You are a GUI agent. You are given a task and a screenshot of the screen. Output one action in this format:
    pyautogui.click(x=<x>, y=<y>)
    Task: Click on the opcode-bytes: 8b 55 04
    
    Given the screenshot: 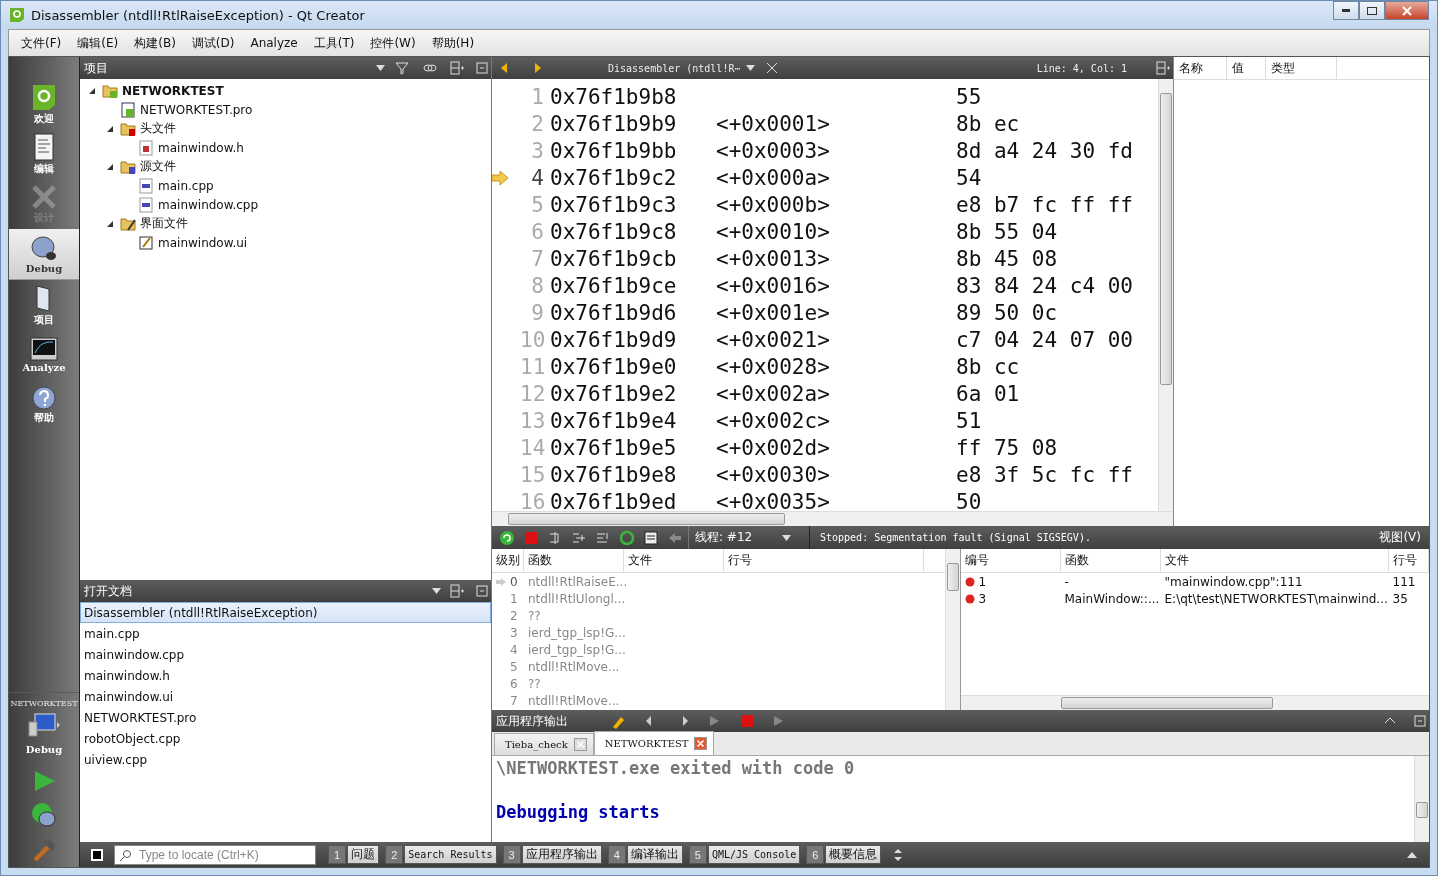 What is the action you would take?
    pyautogui.click(x=1007, y=231)
    